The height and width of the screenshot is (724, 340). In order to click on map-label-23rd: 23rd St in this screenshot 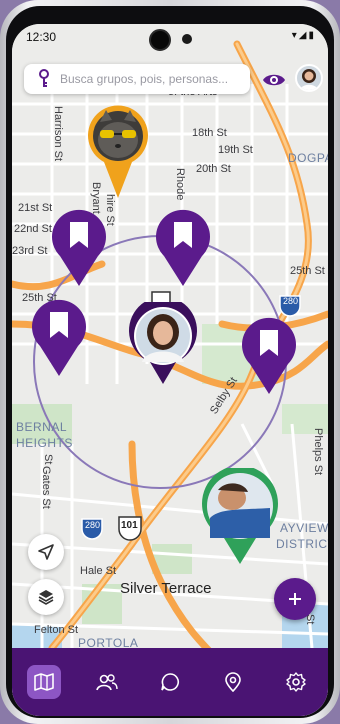, I will do `click(30, 251)`.